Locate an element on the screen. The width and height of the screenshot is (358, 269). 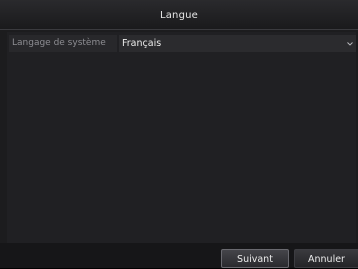
title-bar: Langue is located at coordinates (179, 15).